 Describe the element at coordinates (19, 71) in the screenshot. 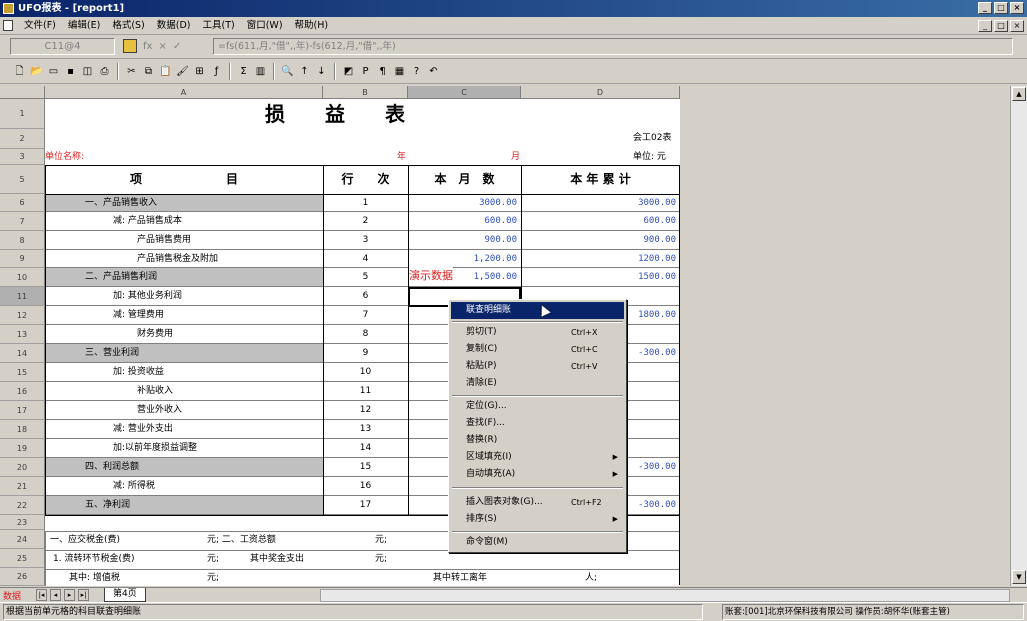

I see `new-icon: 🗋` at that location.